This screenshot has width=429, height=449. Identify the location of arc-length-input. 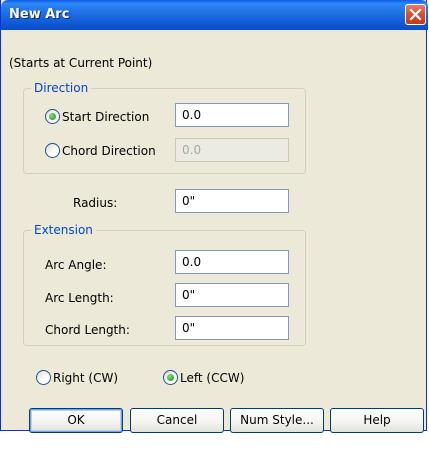
(232, 295).